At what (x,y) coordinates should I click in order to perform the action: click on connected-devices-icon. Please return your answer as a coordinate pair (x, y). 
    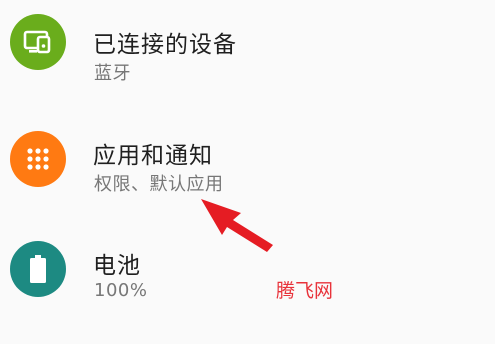
    Looking at the image, I should click on (38, 42).